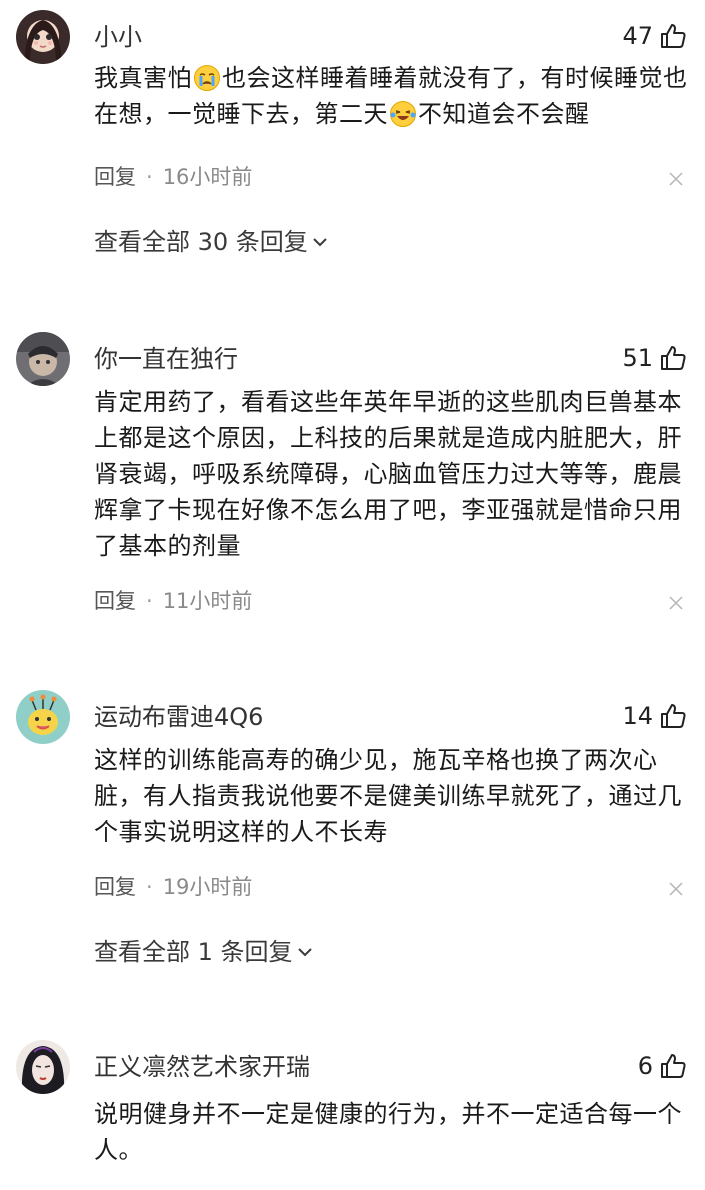 The image size is (705, 1190). Describe the element at coordinates (118, 37) in the screenshot. I see `username: 小小` at that location.